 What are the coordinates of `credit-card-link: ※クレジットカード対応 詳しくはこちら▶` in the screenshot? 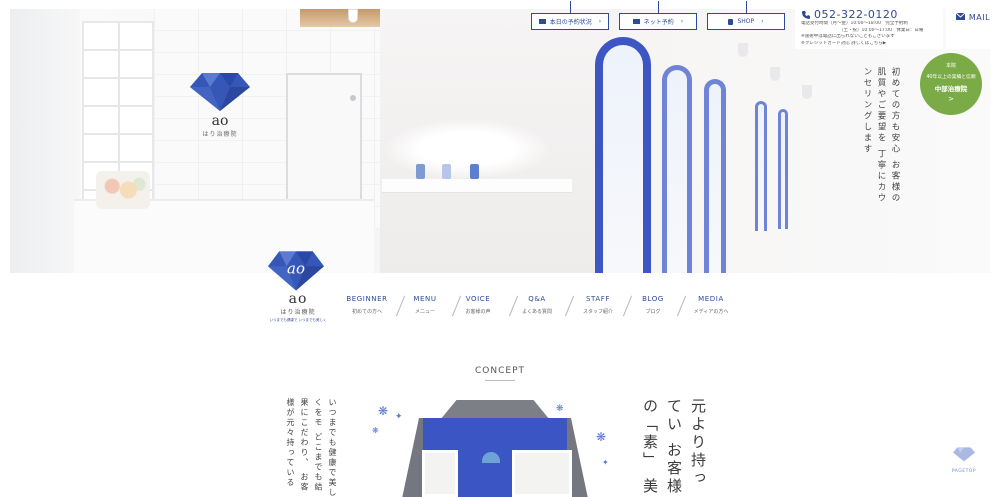 It's located at (869, 44).